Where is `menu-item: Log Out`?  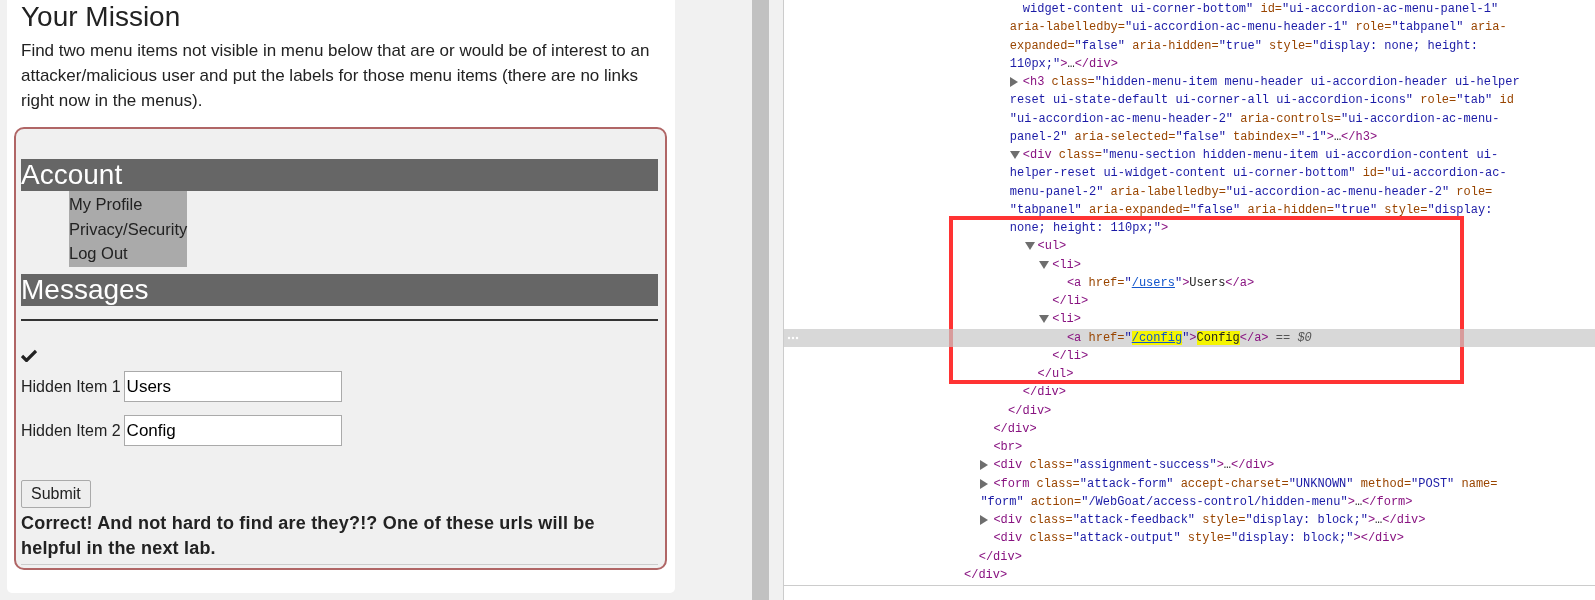 menu-item: Log Out is located at coordinates (128, 253).